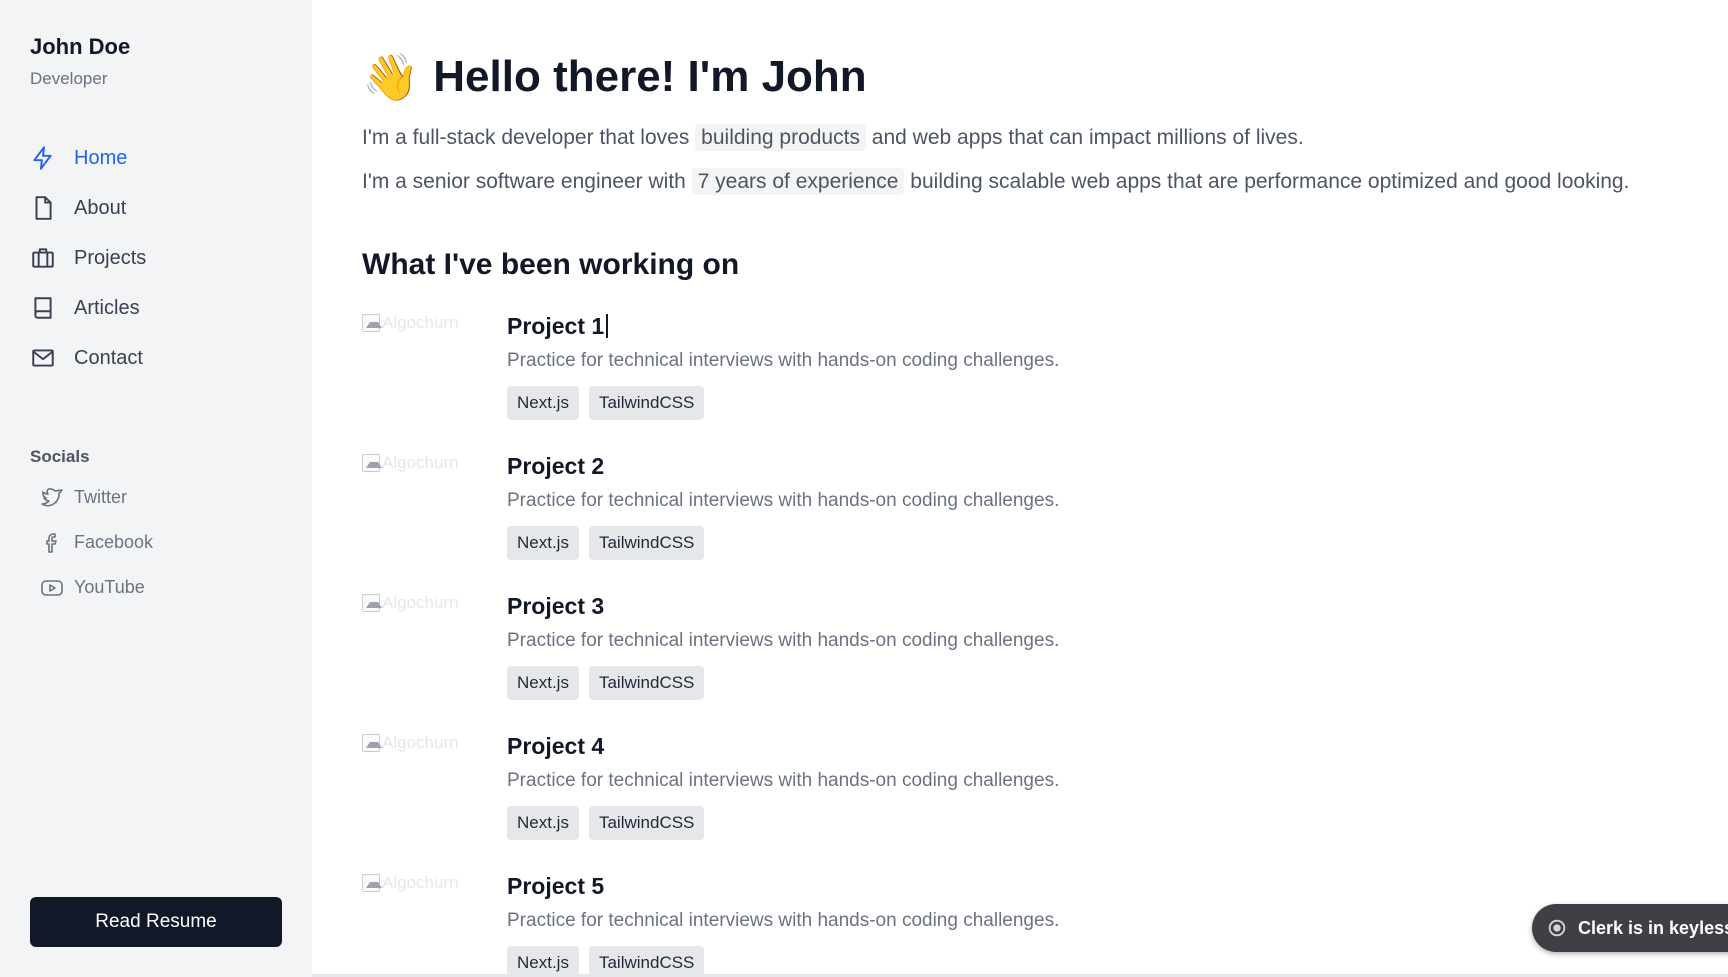 The image size is (1728, 977). Describe the element at coordinates (156, 158) in the screenshot. I see `nav-item-home: Home` at that location.